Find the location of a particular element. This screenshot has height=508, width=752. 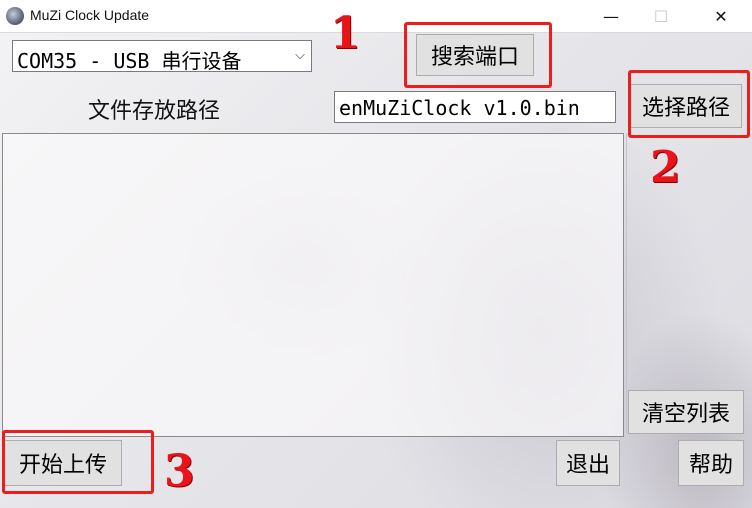

file-path-value: enMuZiClock v1.0.bin is located at coordinates (459, 108).